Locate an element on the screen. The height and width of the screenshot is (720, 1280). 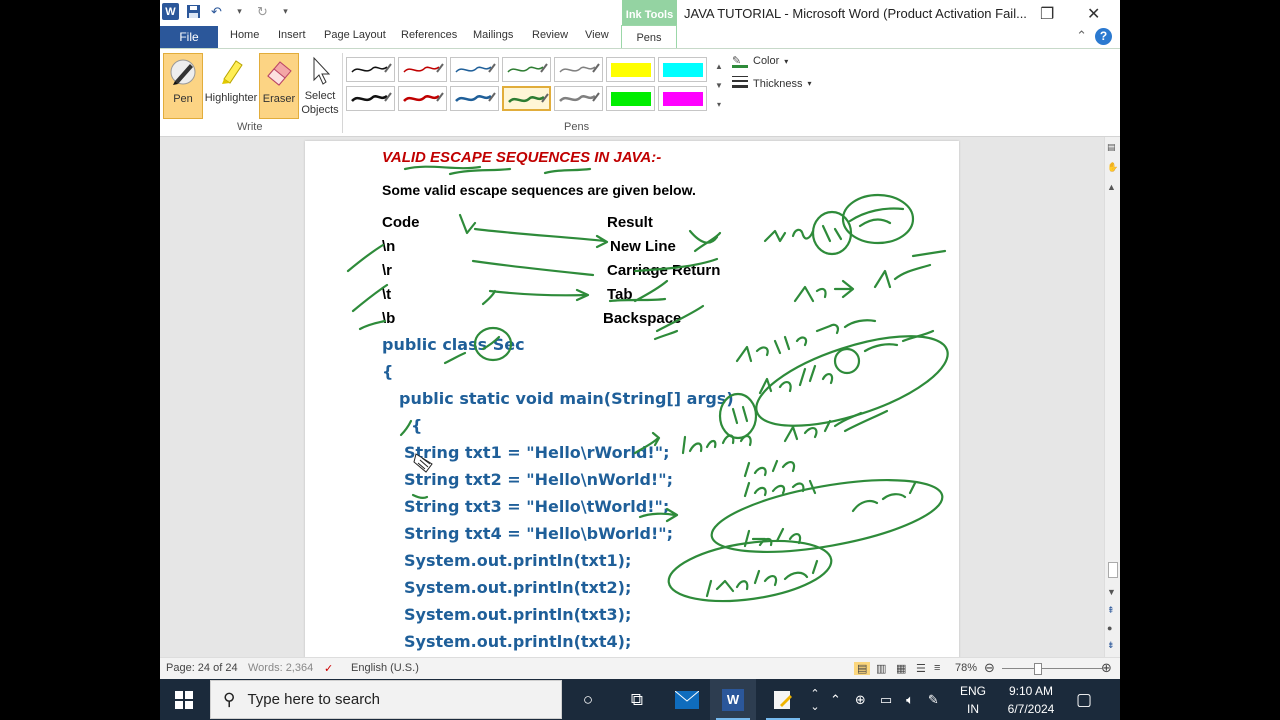
prev-page-icon: ⇞ is located at coordinates (1111, 610).